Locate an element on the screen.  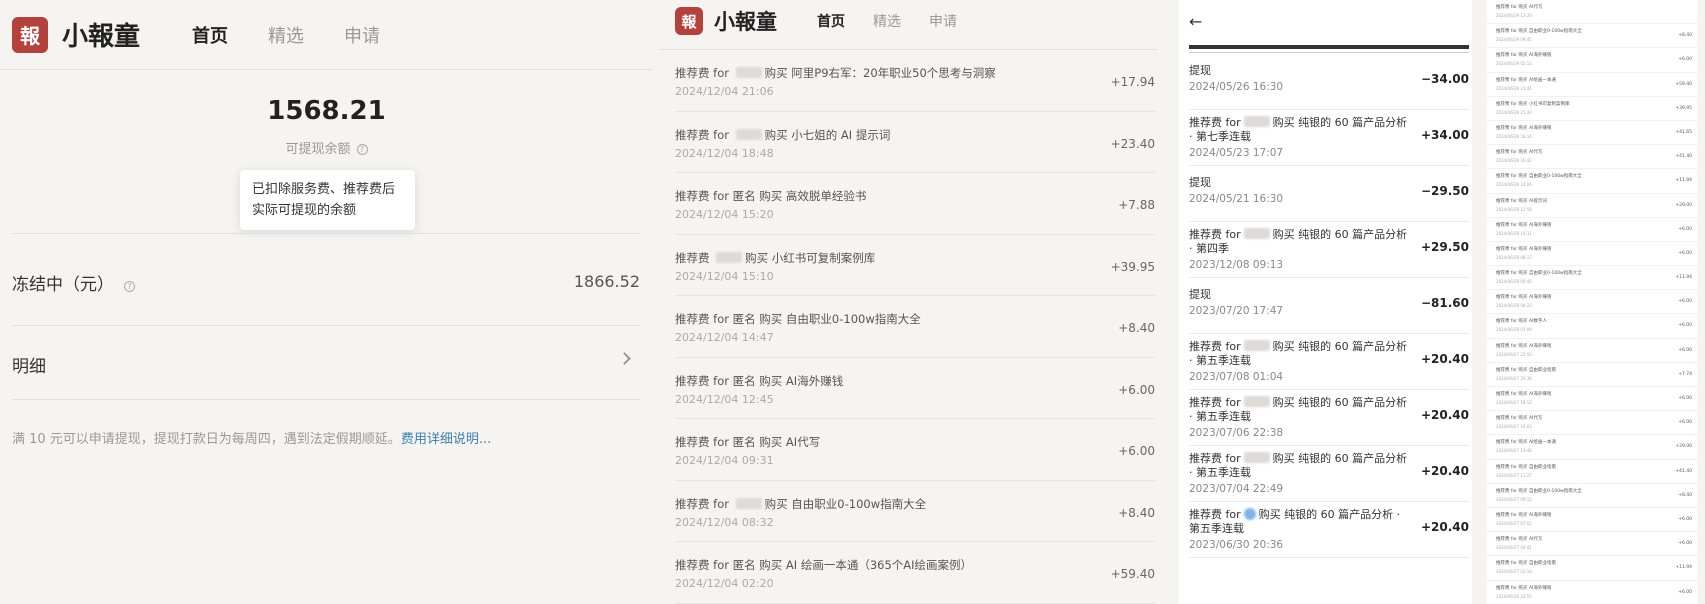
item-amount: +11.94 is located at coordinates (1683, 278).